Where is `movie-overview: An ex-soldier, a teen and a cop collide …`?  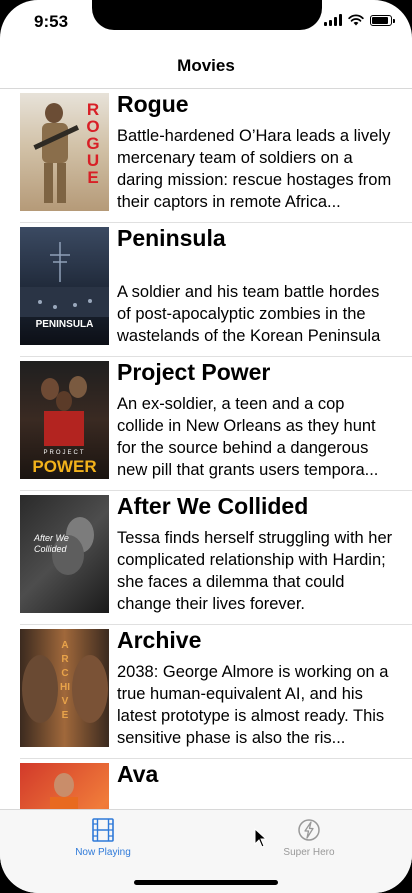
movie-overview: An ex-soldier, a teen and a cop collide … is located at coordinates (248, 437).